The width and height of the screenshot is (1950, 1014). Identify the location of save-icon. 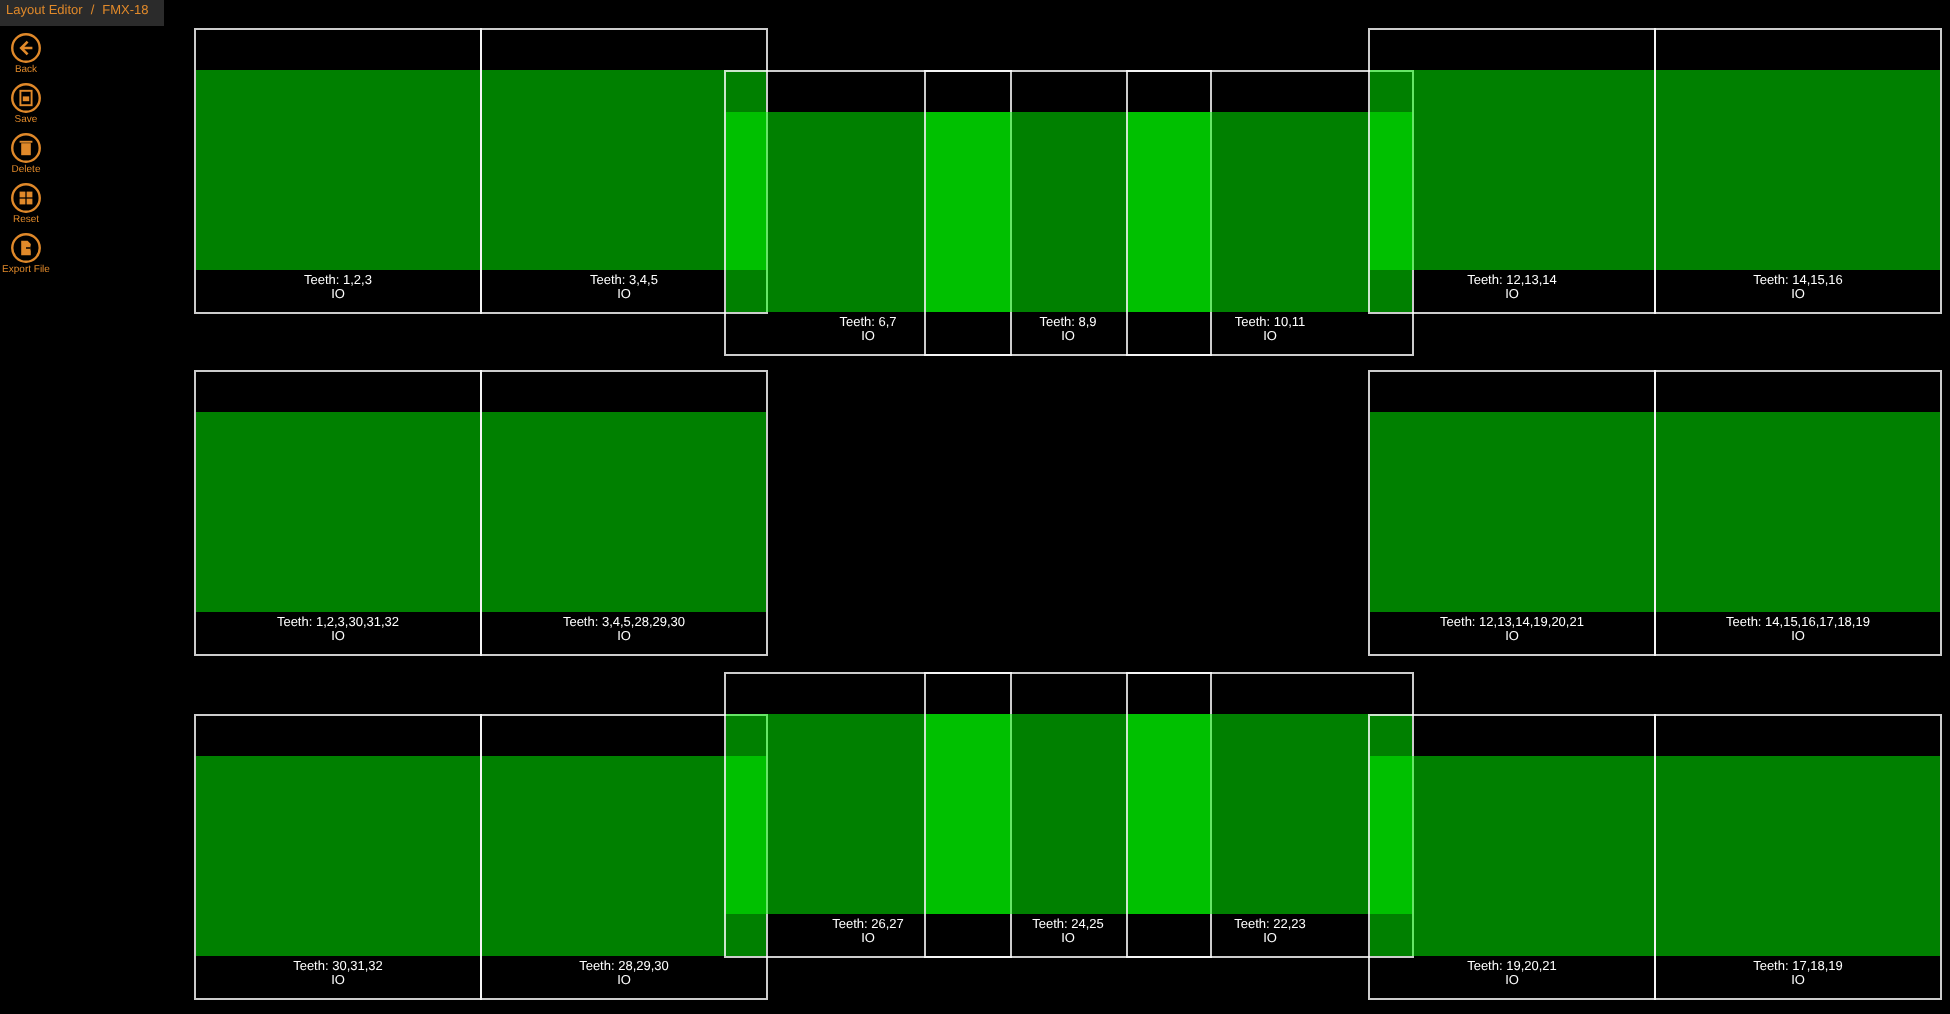
(26, 98).